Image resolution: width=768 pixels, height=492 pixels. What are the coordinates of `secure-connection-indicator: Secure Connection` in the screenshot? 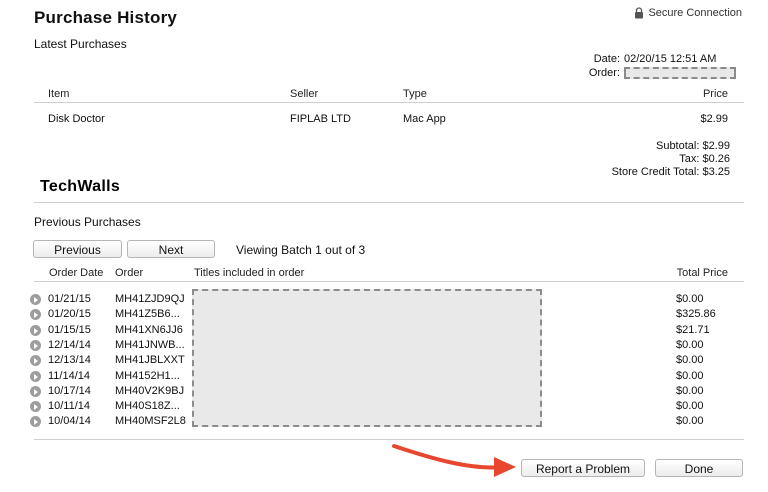 It's located at (688, 13).